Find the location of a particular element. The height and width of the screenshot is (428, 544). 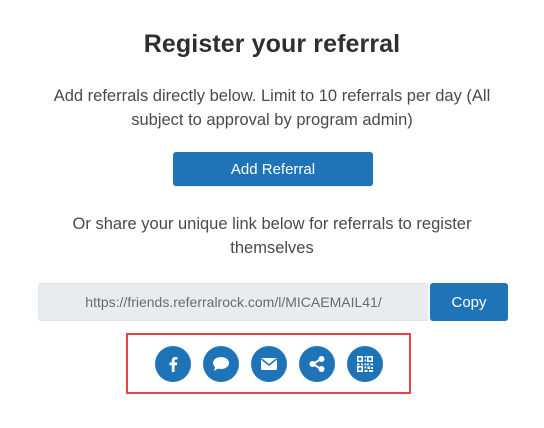

sms-share-button is located at coordinates (220, 363).